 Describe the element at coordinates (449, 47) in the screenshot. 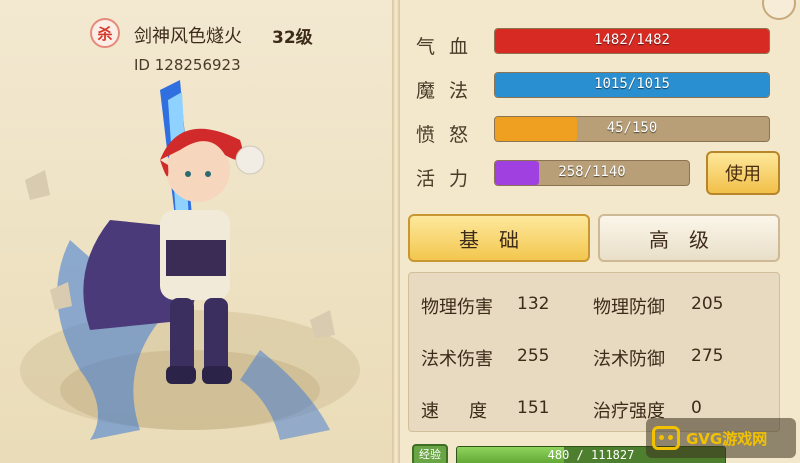

I see `stat-label-hp: 气血` at that location.